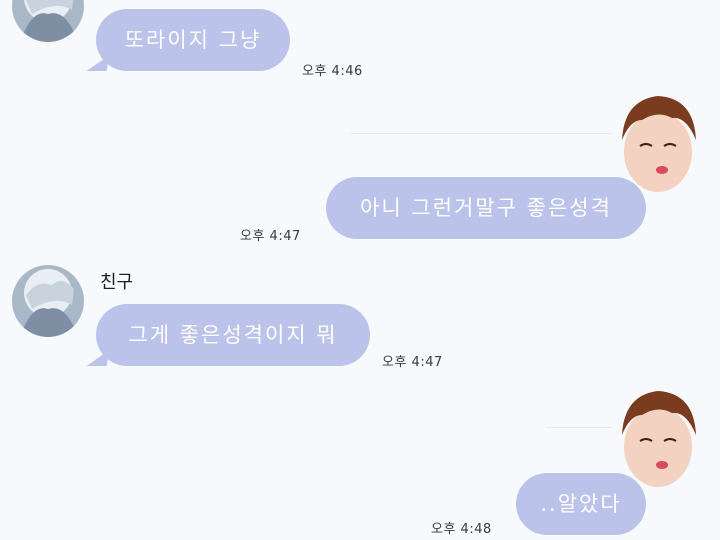 Image resolution: width=720 pixels, height=540 pixels. I want to click on message-bubble-friend: 또라이지 그냥, so click(193, 40).